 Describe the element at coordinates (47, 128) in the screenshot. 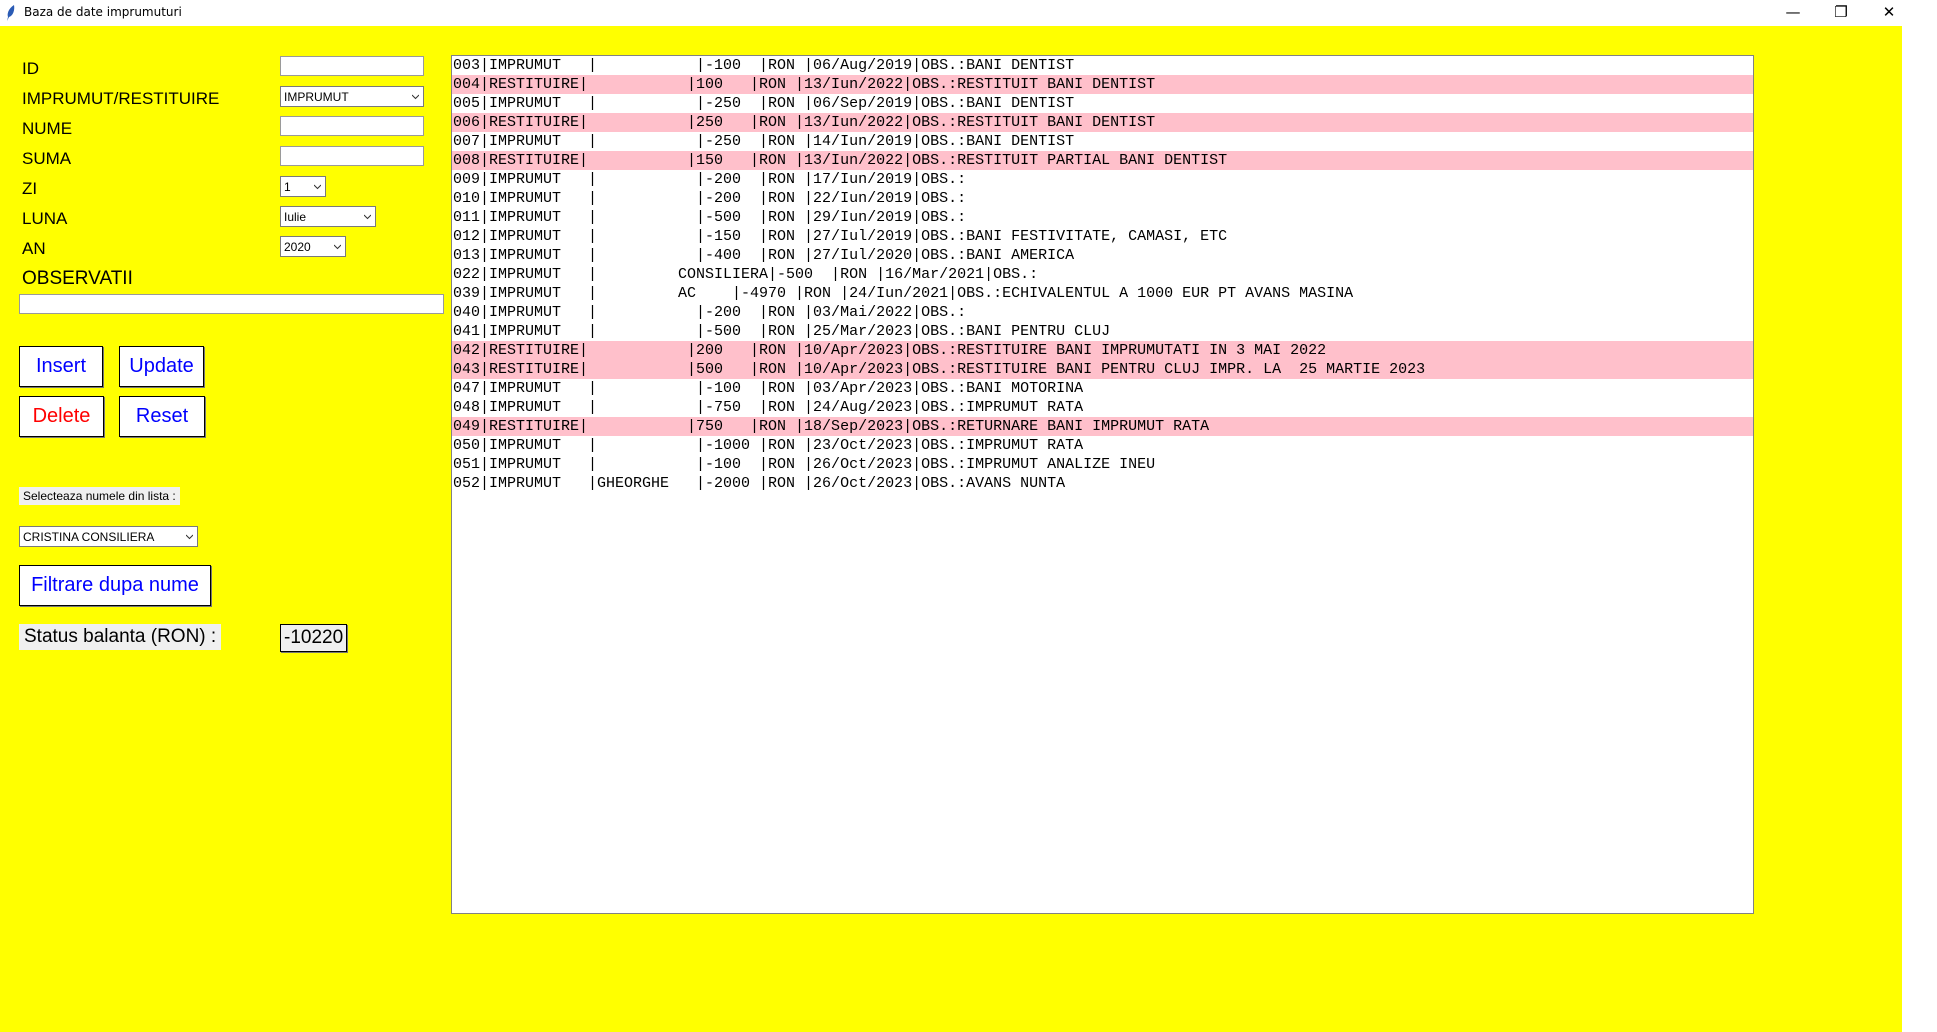

I see `name-label: NUME` at that location.